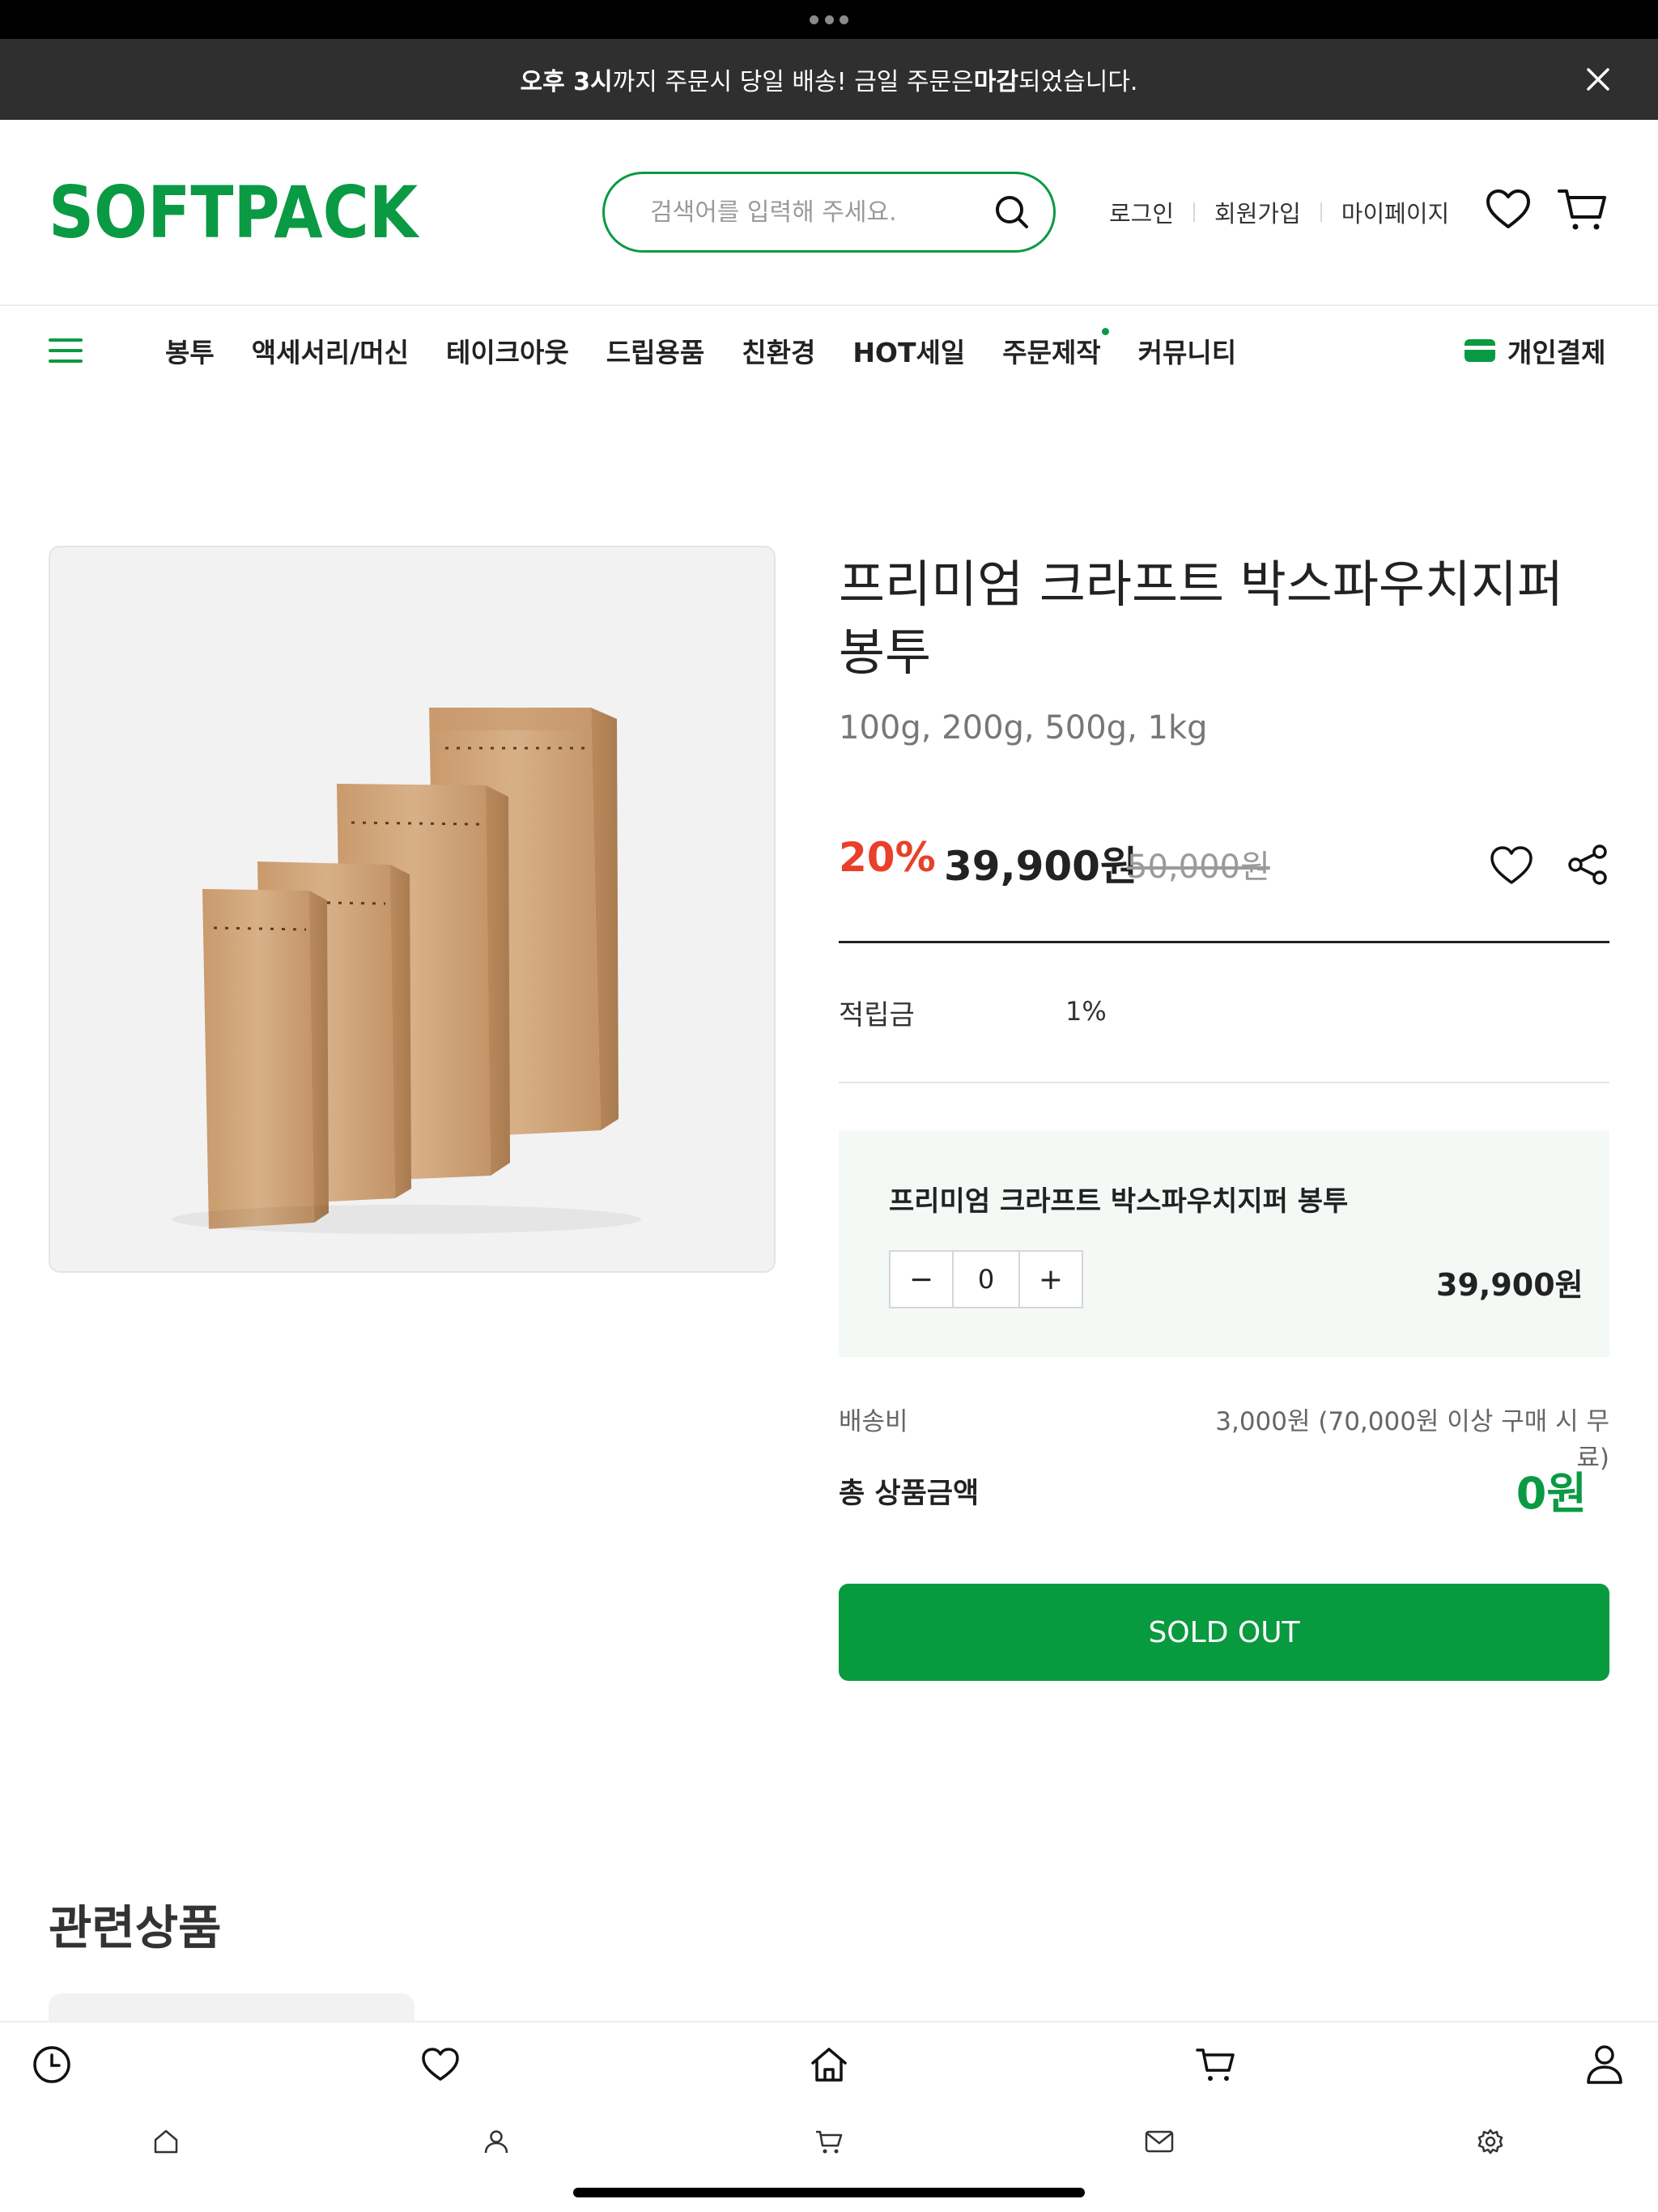 This screenshot has height=2212, width=1658. Describe the element at coordinates (1556, 353) in the screenshot. I see `private-payment-label: 개인결제` at that location.